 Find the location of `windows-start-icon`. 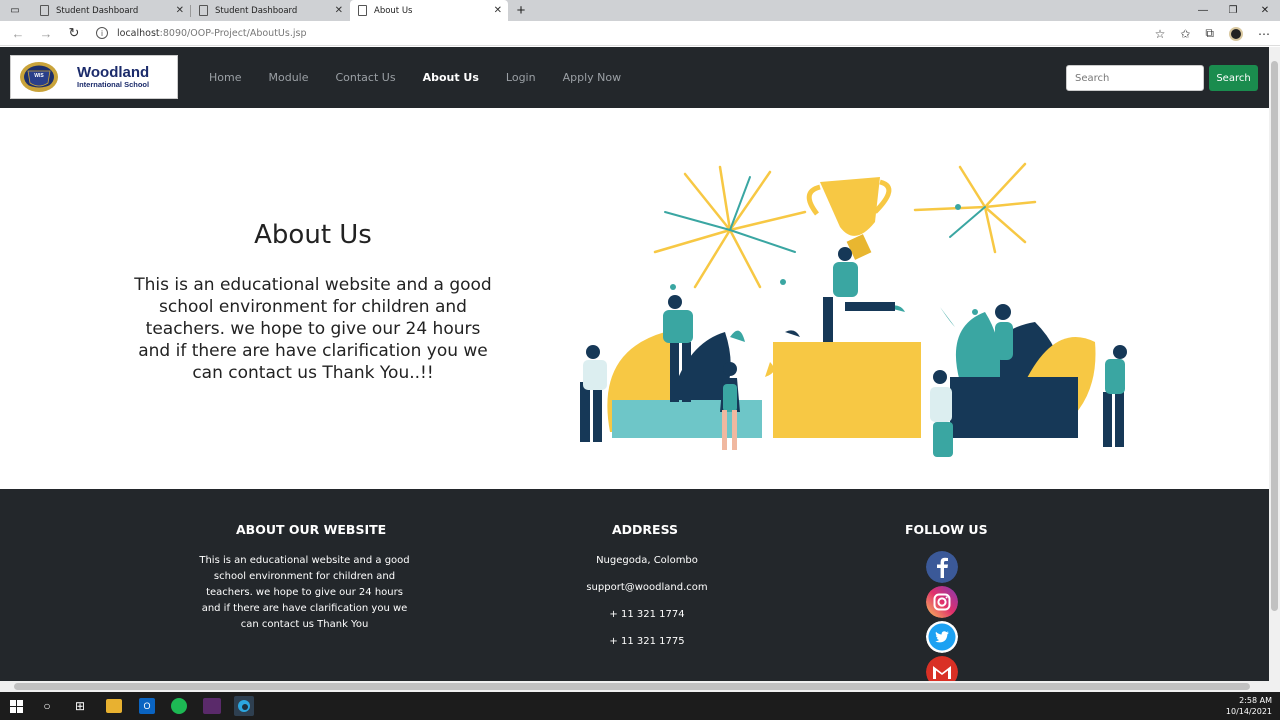

windows-start-icon is located at coordinates (16, 706).